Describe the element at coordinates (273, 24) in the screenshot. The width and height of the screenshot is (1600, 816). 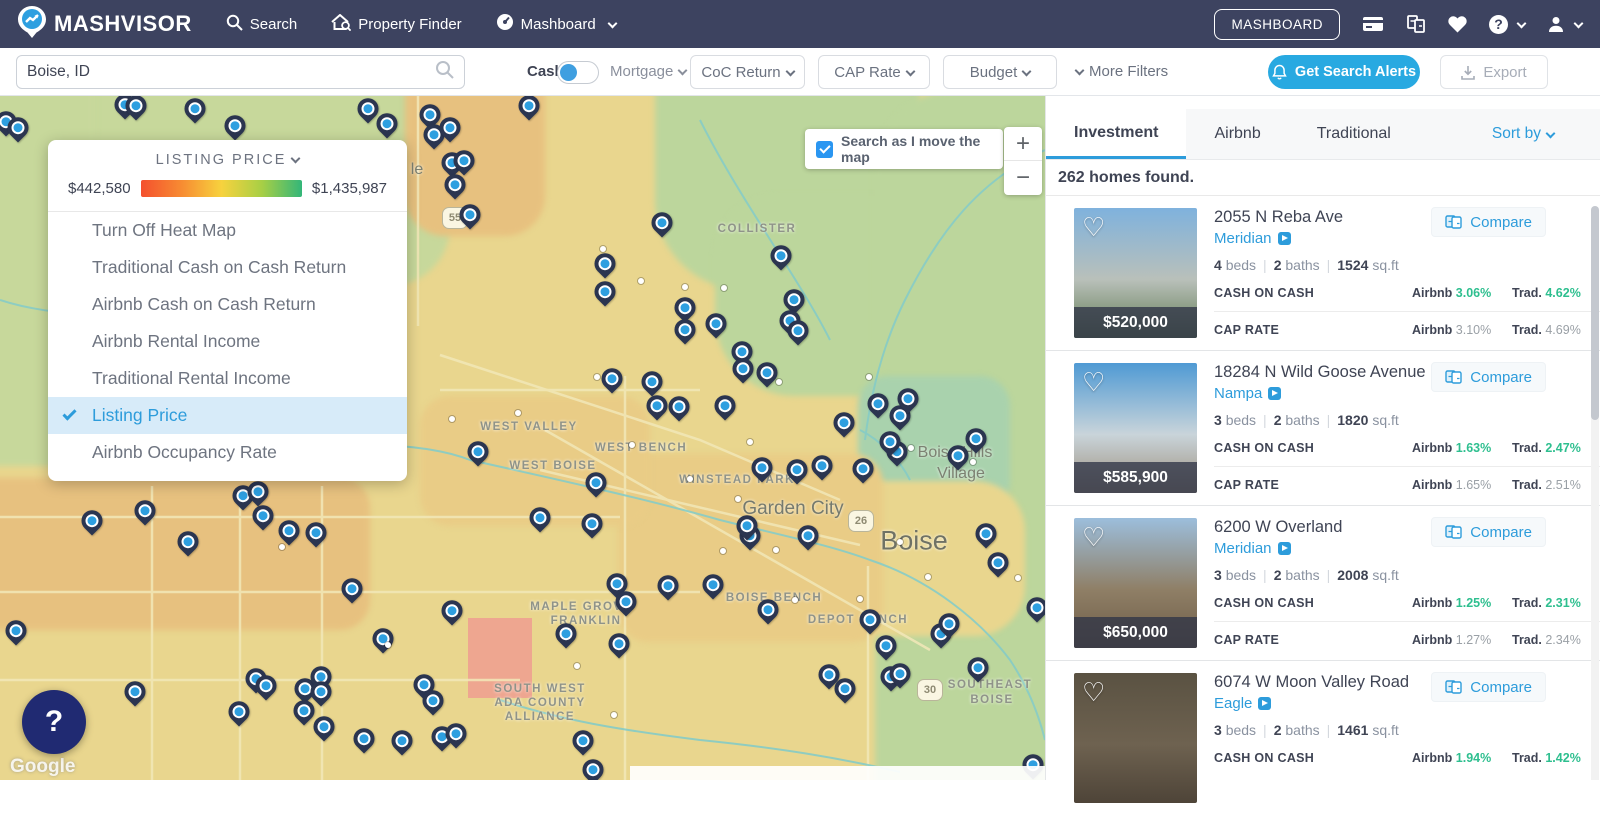
I see `nav-item-search-label: Search` at that location.